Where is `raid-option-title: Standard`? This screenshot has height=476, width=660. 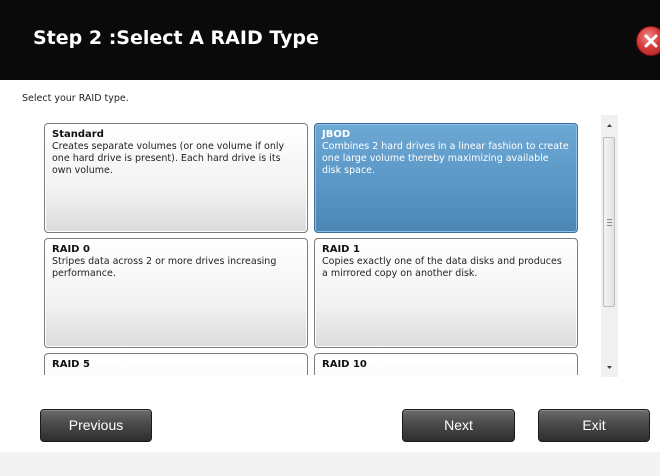 raid-option-title: Standard is located at coordinates (78, 134).